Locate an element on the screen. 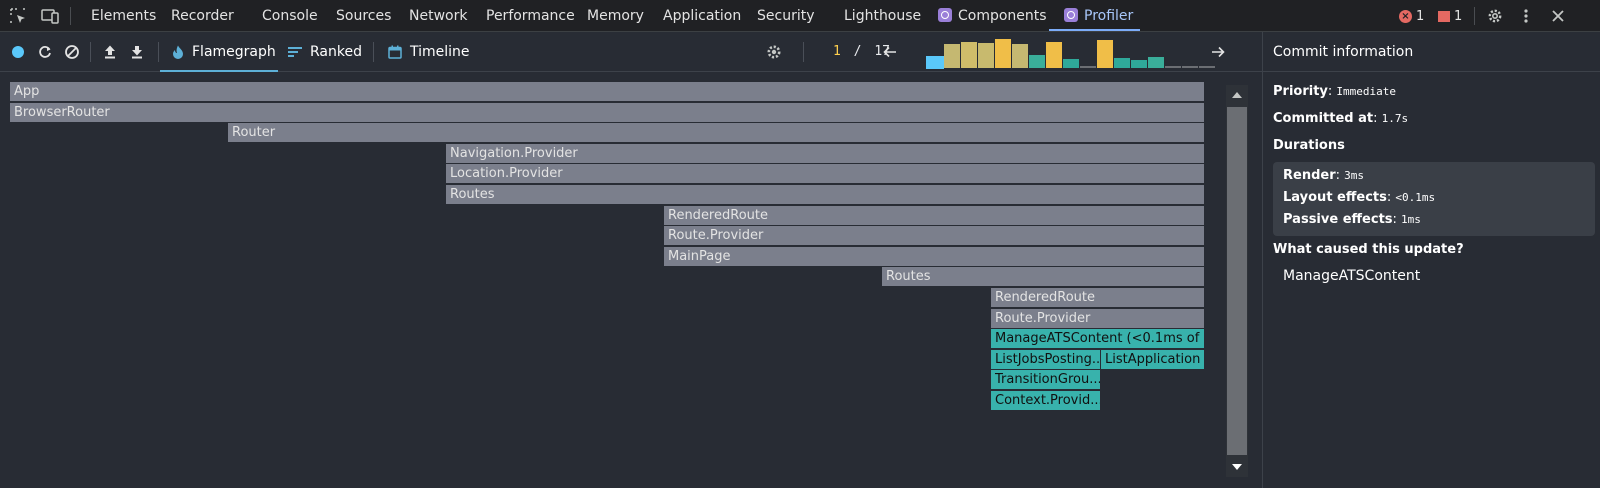 This screenshot has height=488, width=1600. render-duration-row: Render: 3ms is located at coordinates (1324, 175).